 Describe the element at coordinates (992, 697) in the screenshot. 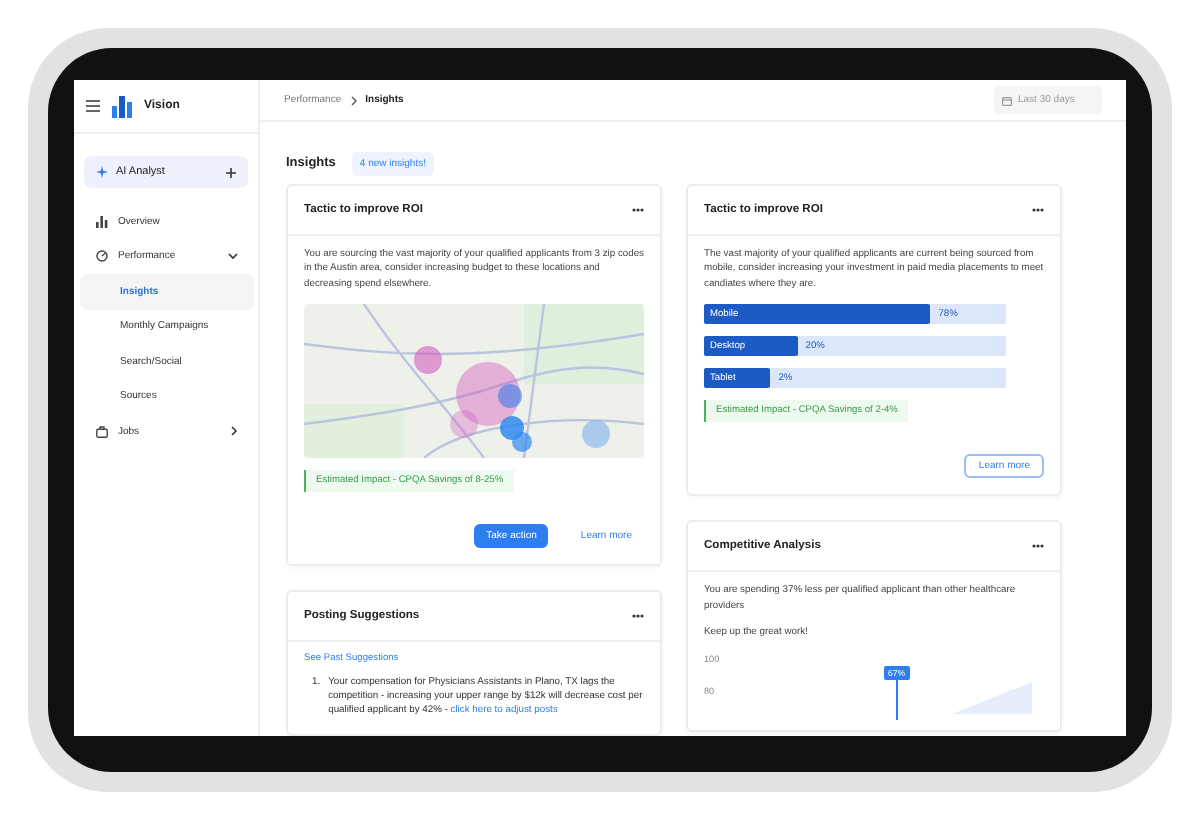

I see `area-chart-drawing` at that location.